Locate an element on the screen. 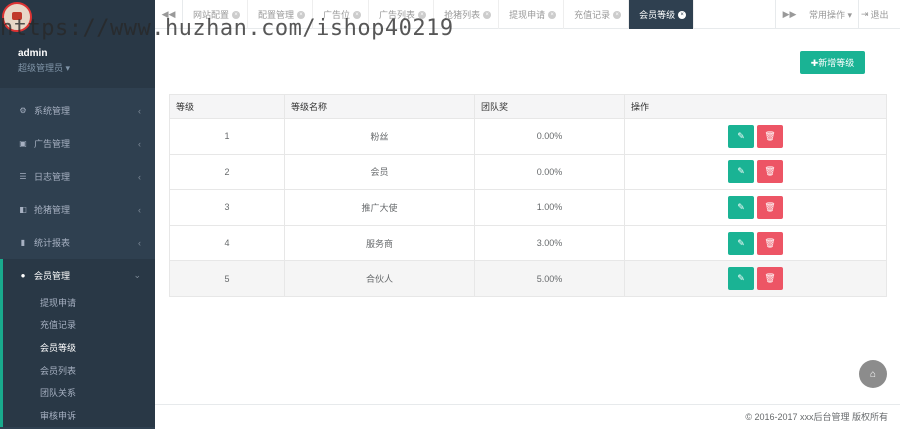 The image size is (900, 429). add-level-button: ✚新增等级 is located at coordinates (832, 62).